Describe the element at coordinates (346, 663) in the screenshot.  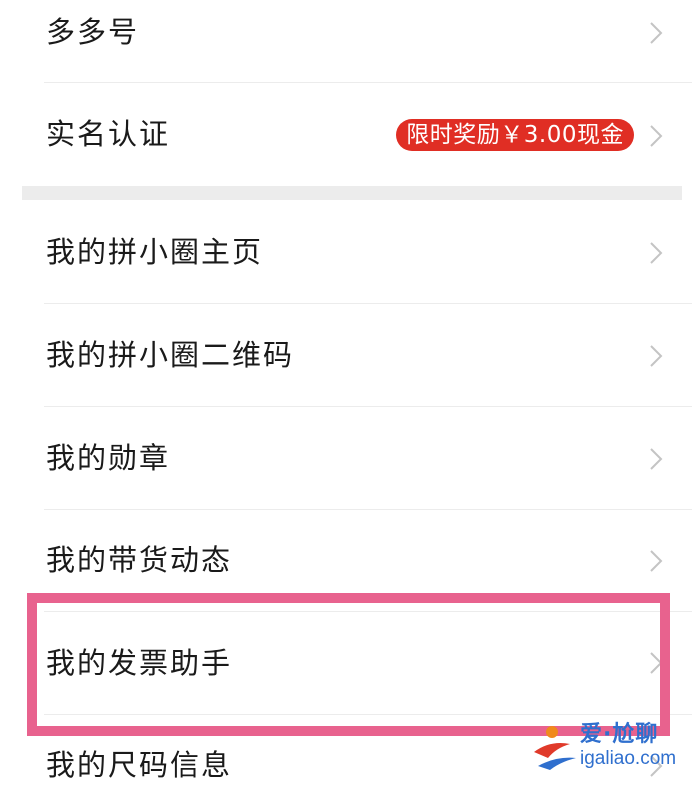
I see `menu-item-invoice-assistant: 我的发票助手` at that location.